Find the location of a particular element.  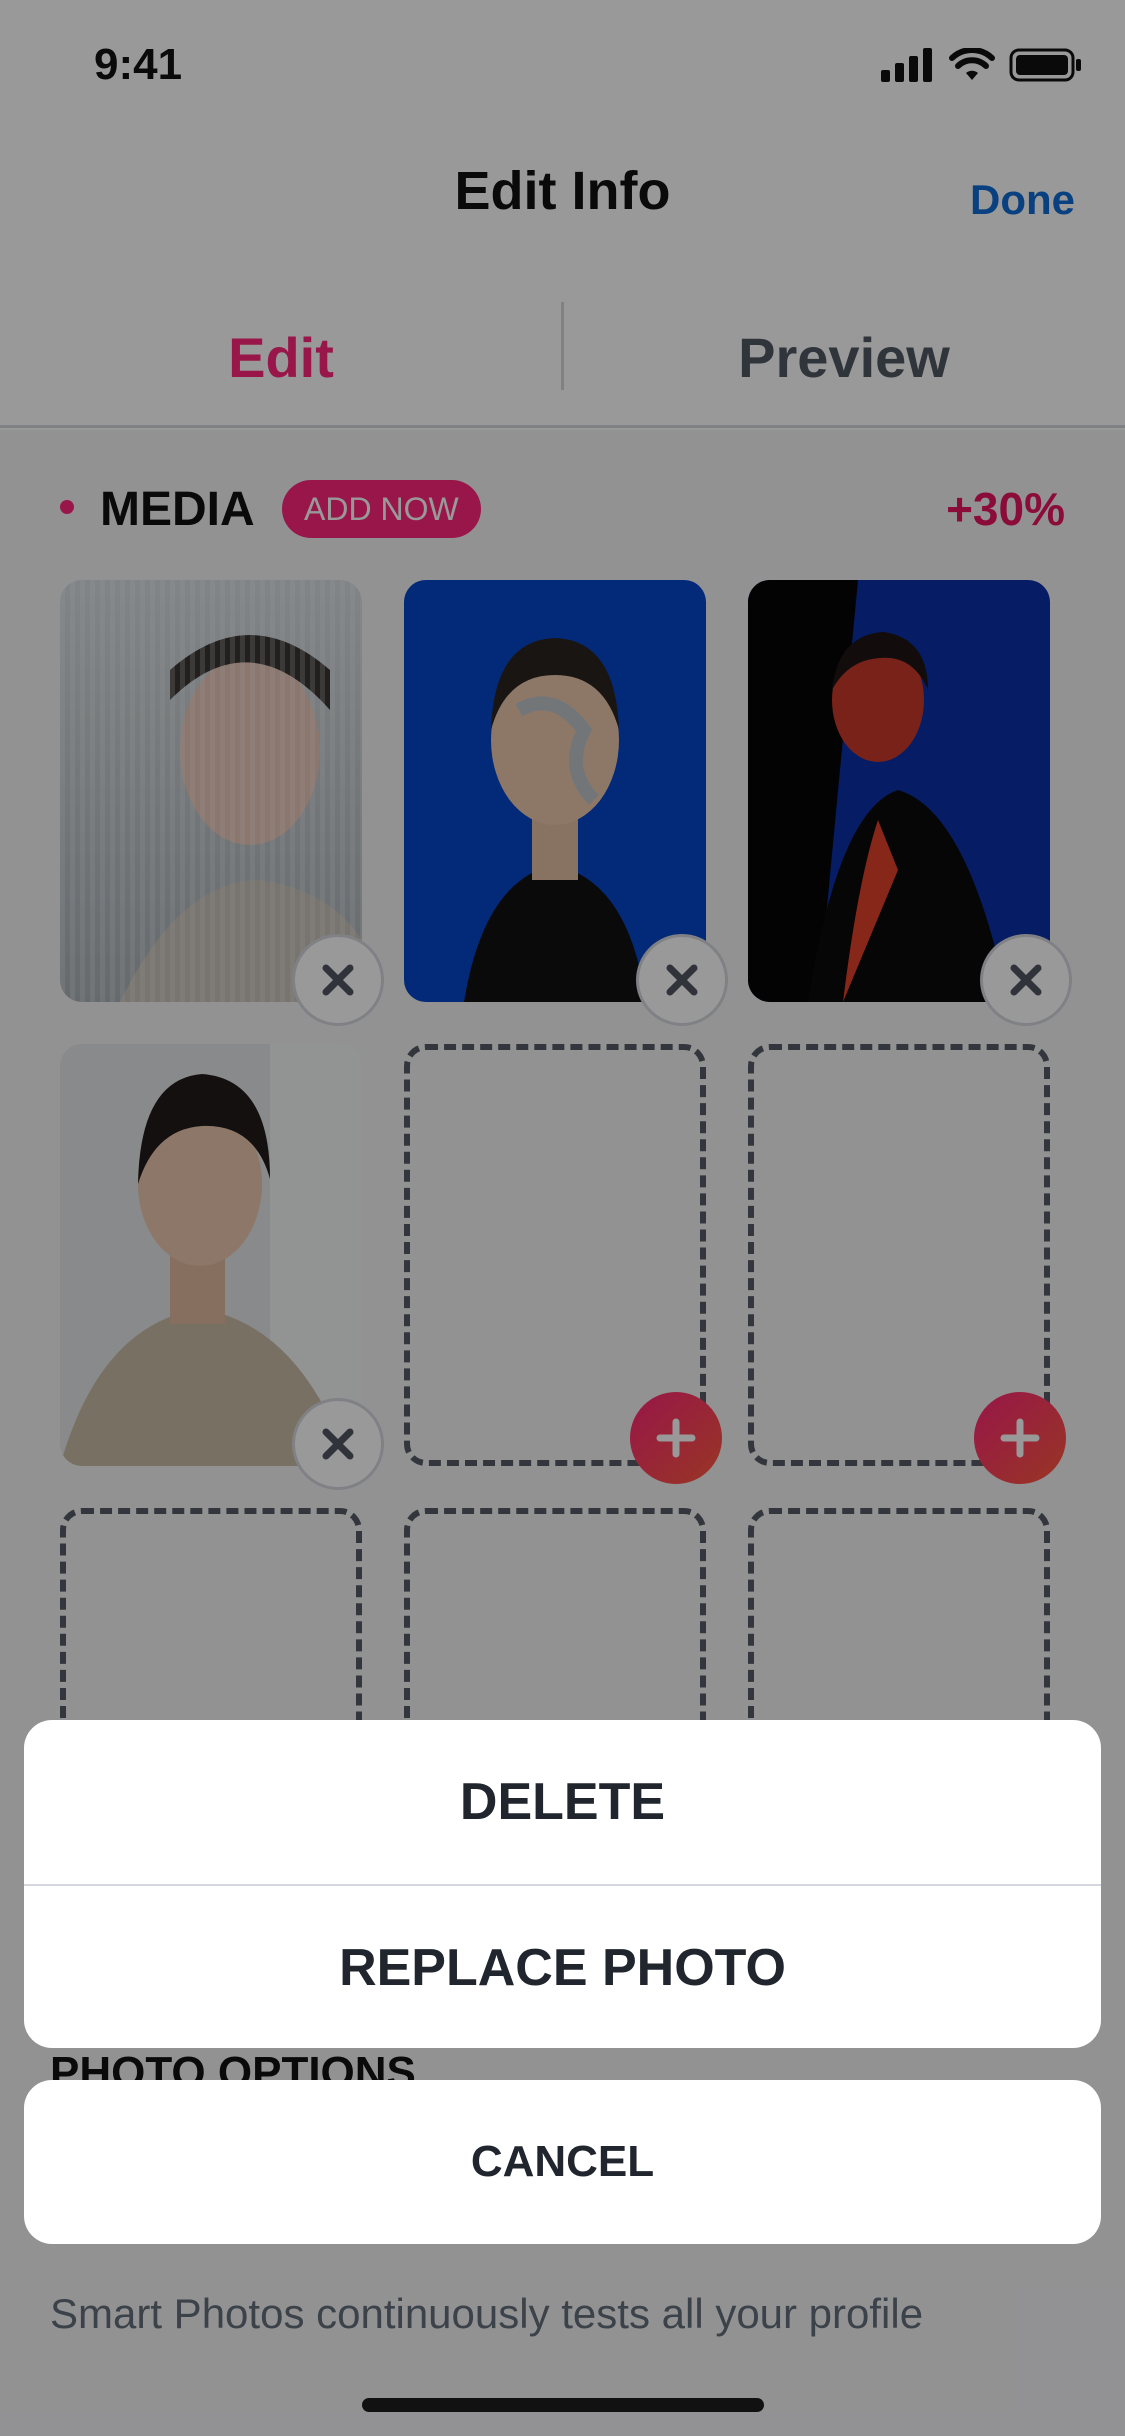

delete-button: DELETE is located at coordinates (562, 1802).